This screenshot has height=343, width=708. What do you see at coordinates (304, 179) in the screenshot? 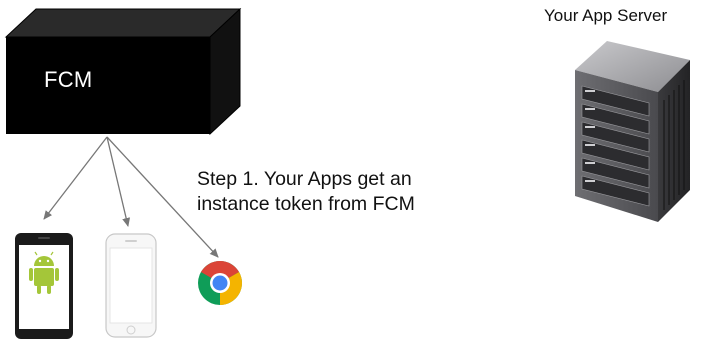
I see `step-caption-line-1: Step 1. Your Apps get an` at bounding box center [304, 179].